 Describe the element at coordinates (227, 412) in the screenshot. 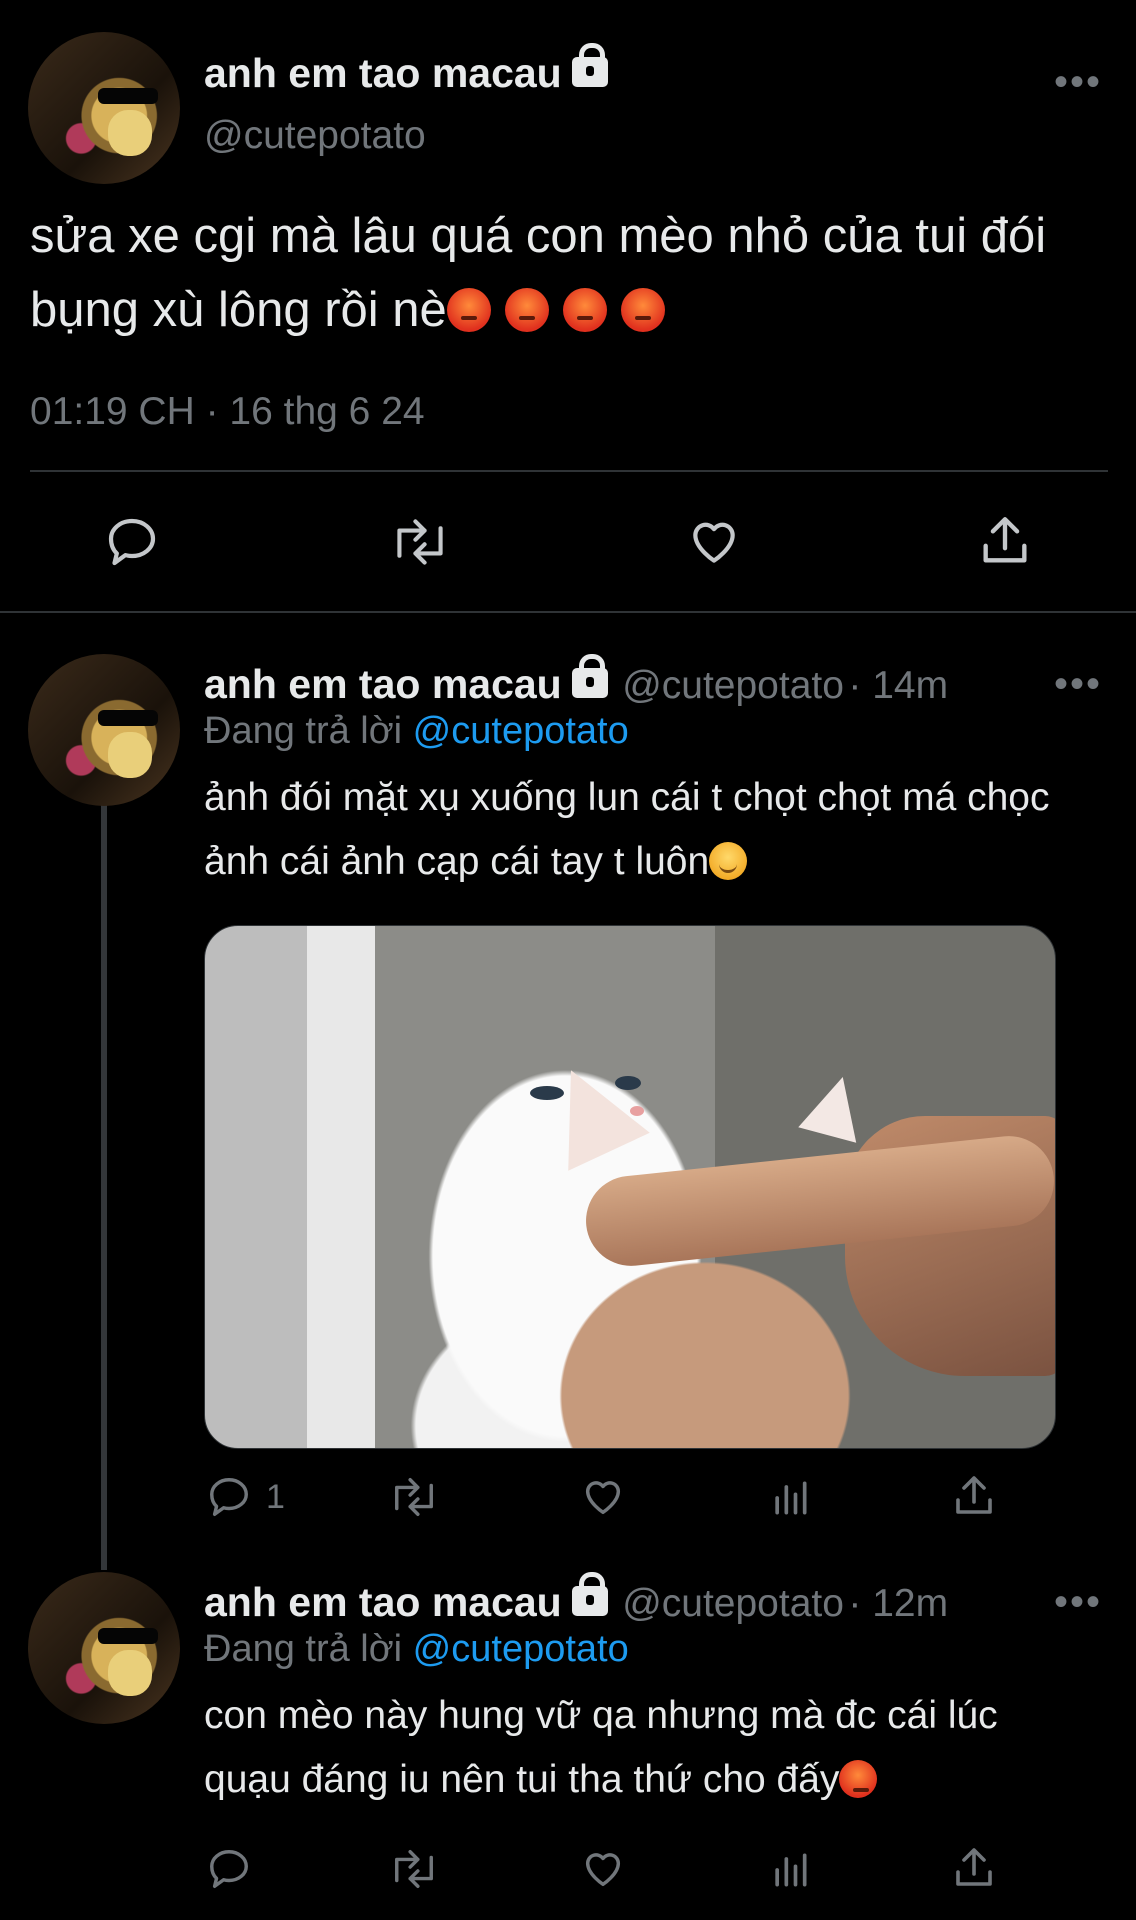

I see `tweet-timestamp: 01:19 CH · 16 thg 6 24` at that location.